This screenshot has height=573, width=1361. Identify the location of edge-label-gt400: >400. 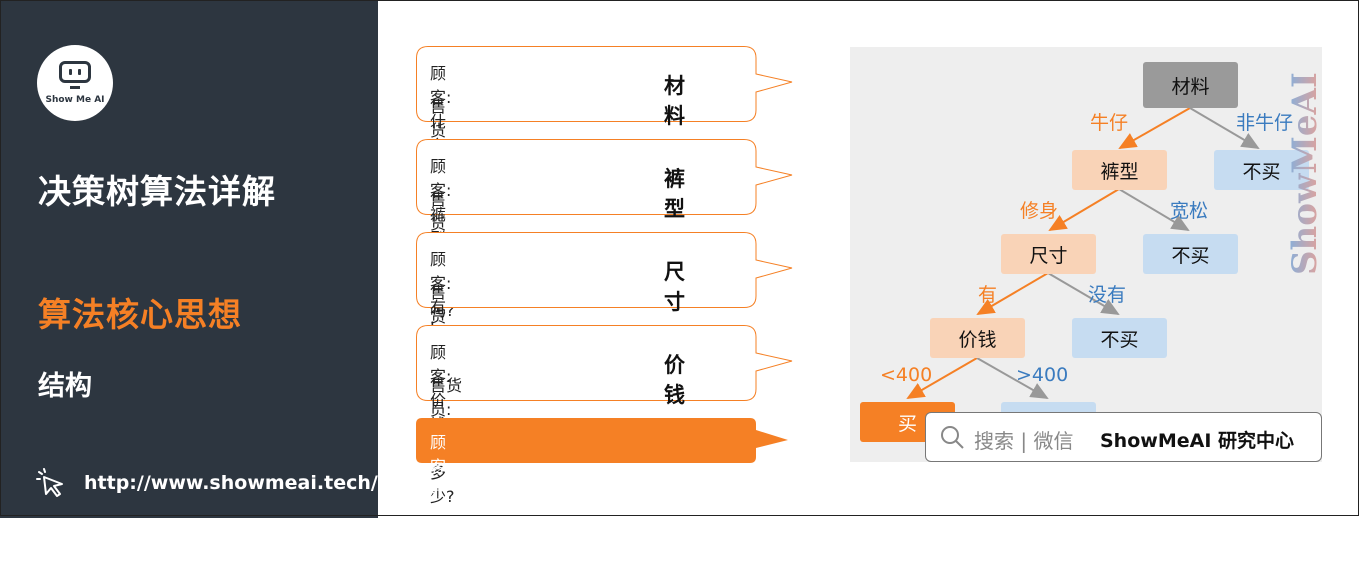
(1042, 375).